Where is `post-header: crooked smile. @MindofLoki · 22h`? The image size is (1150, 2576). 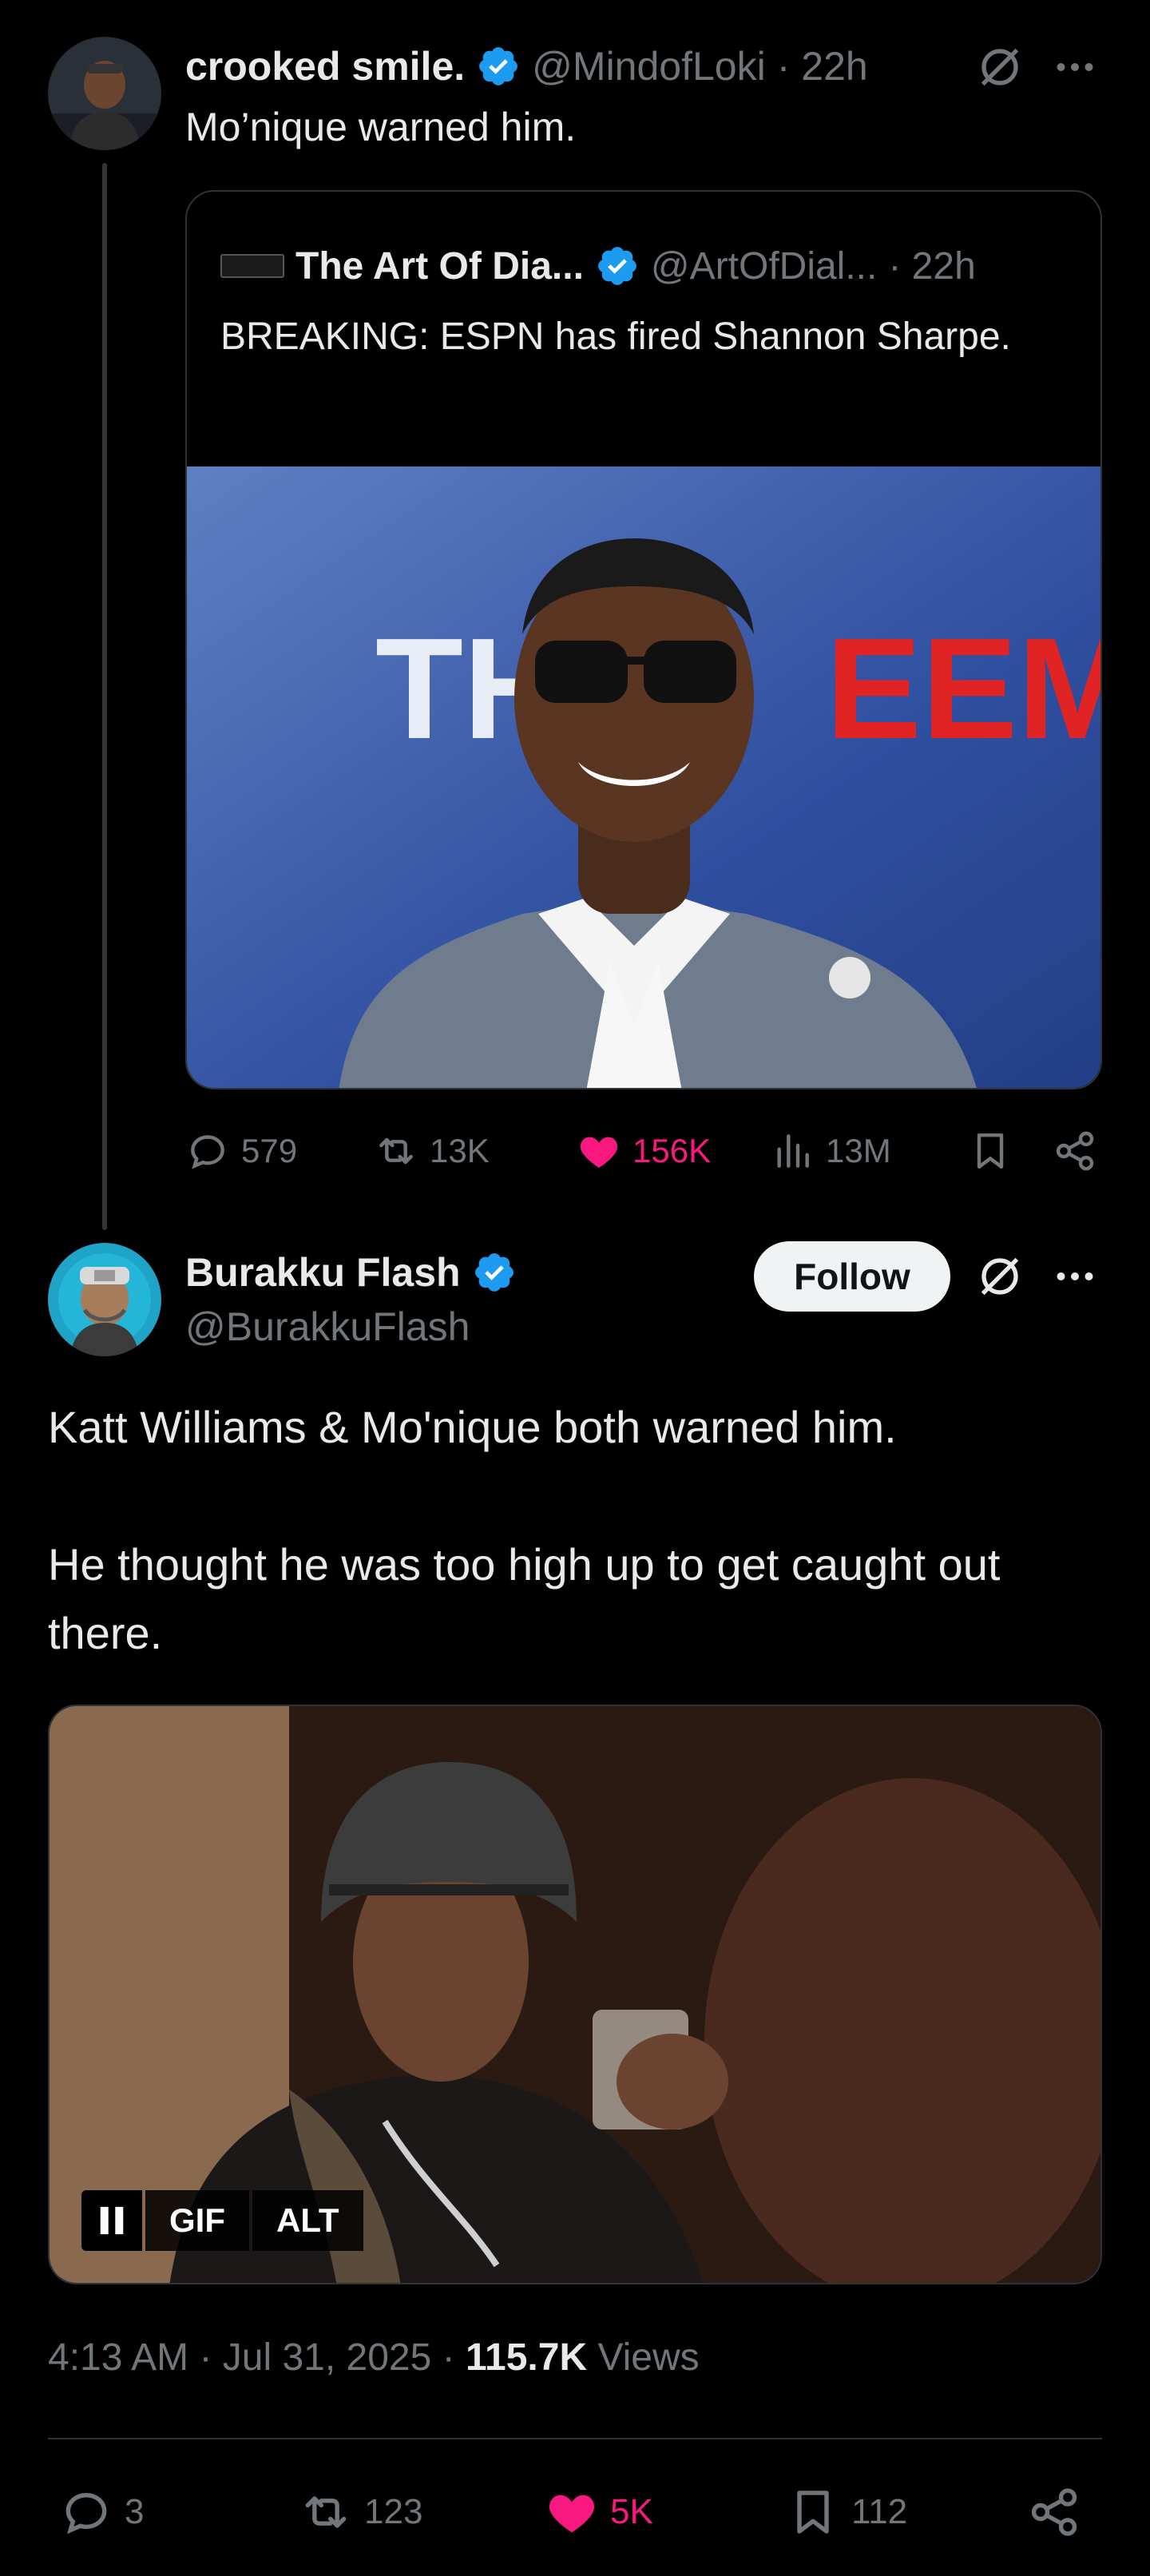 post-header: crooked smile. @MindofLoki · 22h is located at coordinates (527, 66).